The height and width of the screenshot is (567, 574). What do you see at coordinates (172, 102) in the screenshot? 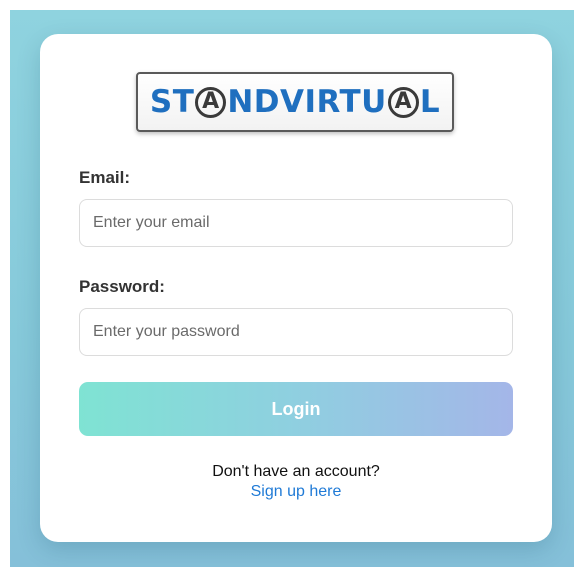
I see `logo-part-st: ST` at bounding box center [172, 102].